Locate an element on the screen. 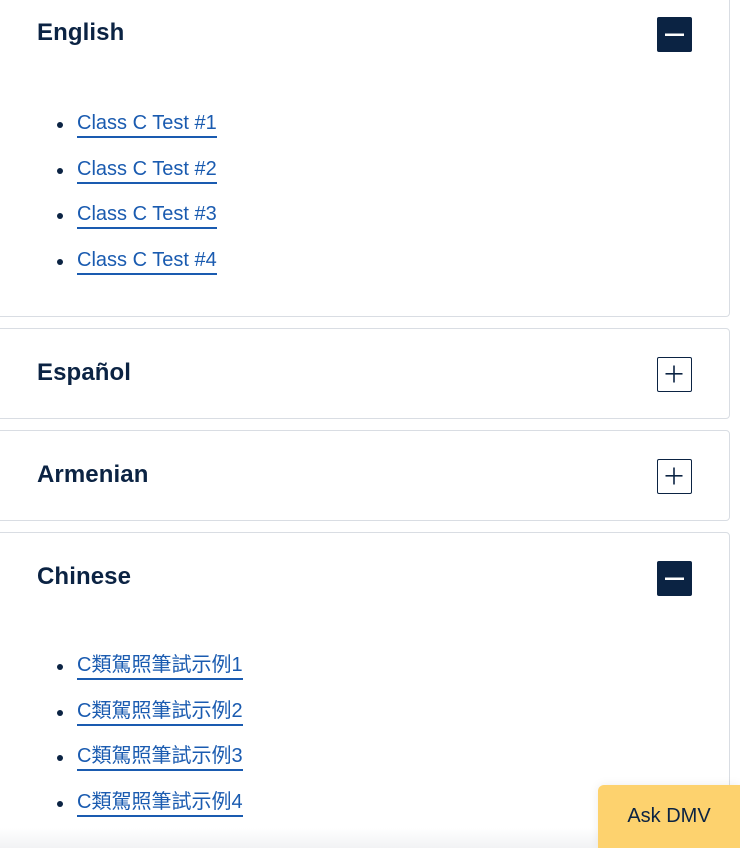  list-item: Class C Test #1 is located at coordinates (137, 134).